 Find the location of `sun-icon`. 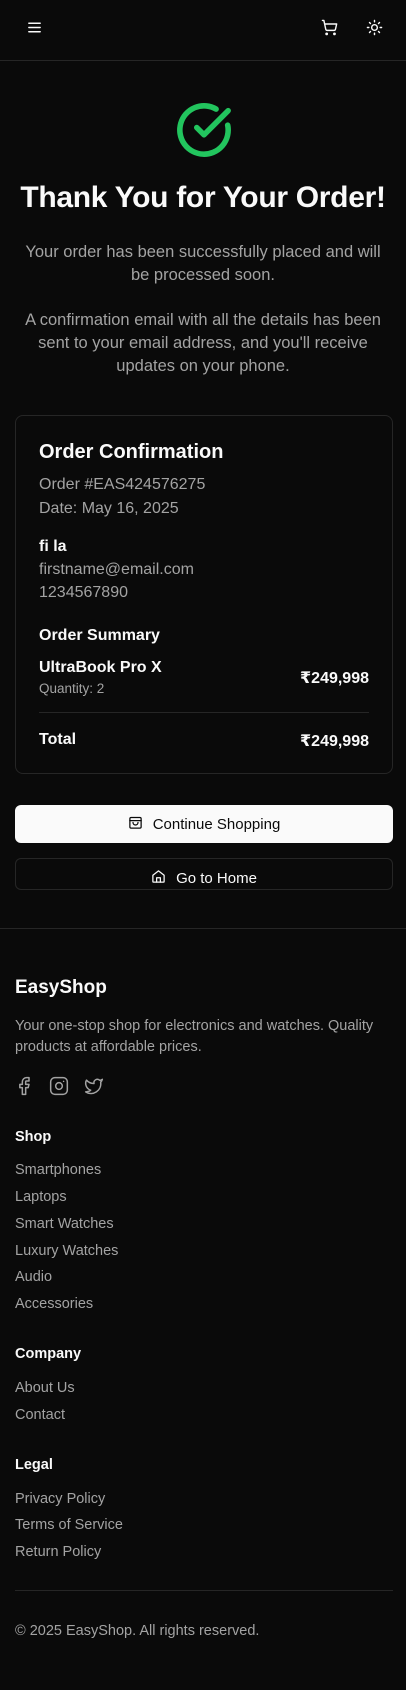

sun-icon is located at coordinates (374, 30).